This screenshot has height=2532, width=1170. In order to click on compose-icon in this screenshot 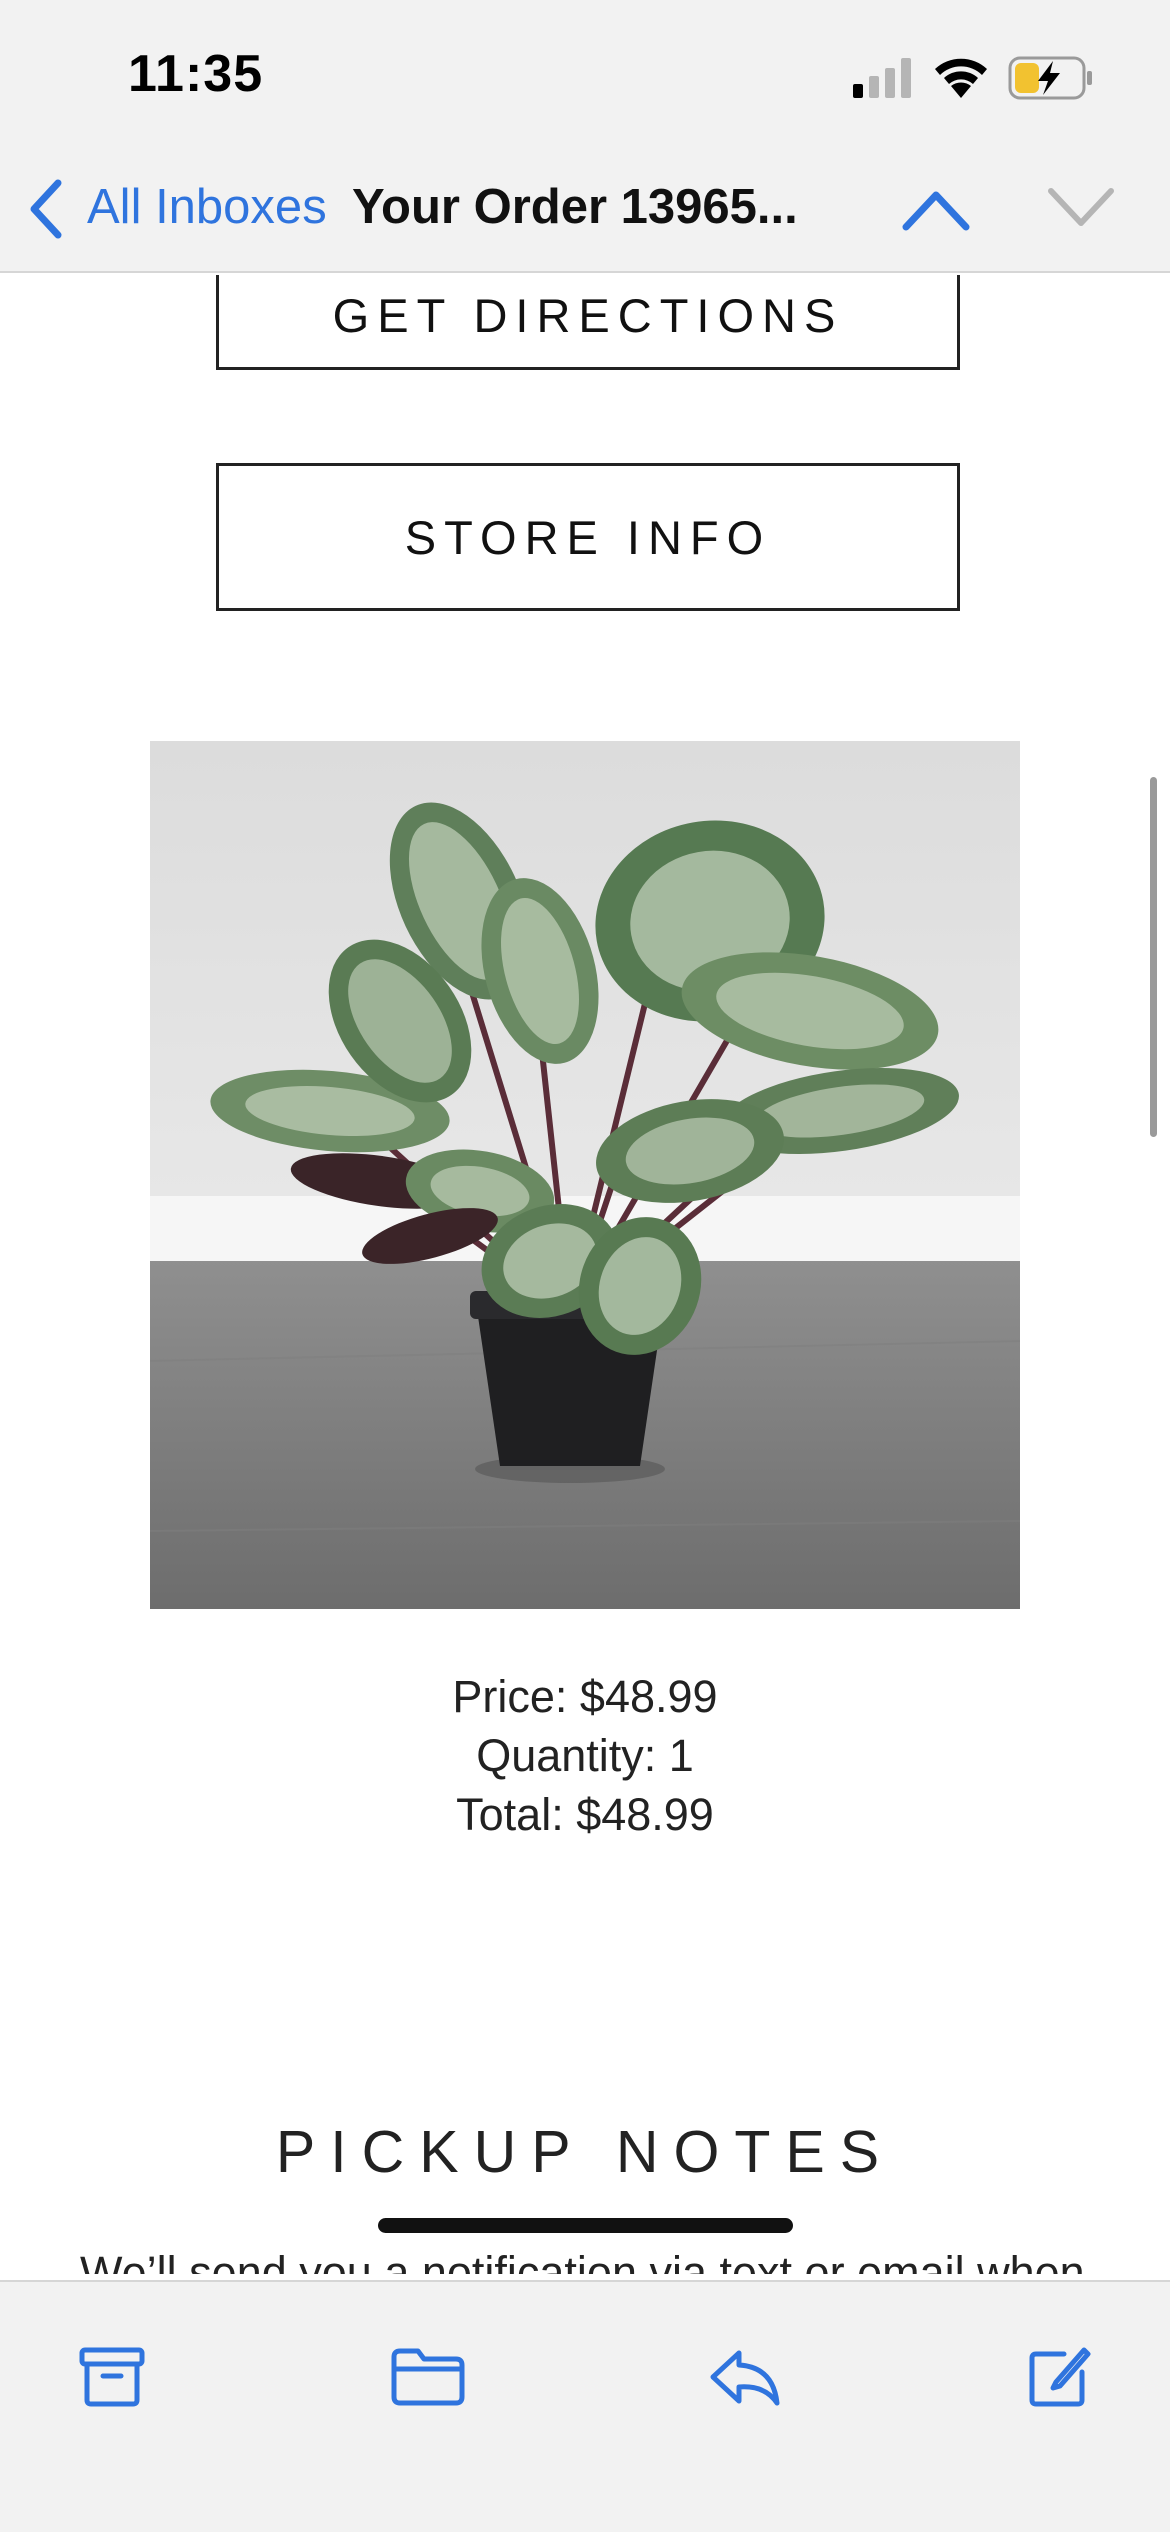, I will do `click(1060, 2377)`.